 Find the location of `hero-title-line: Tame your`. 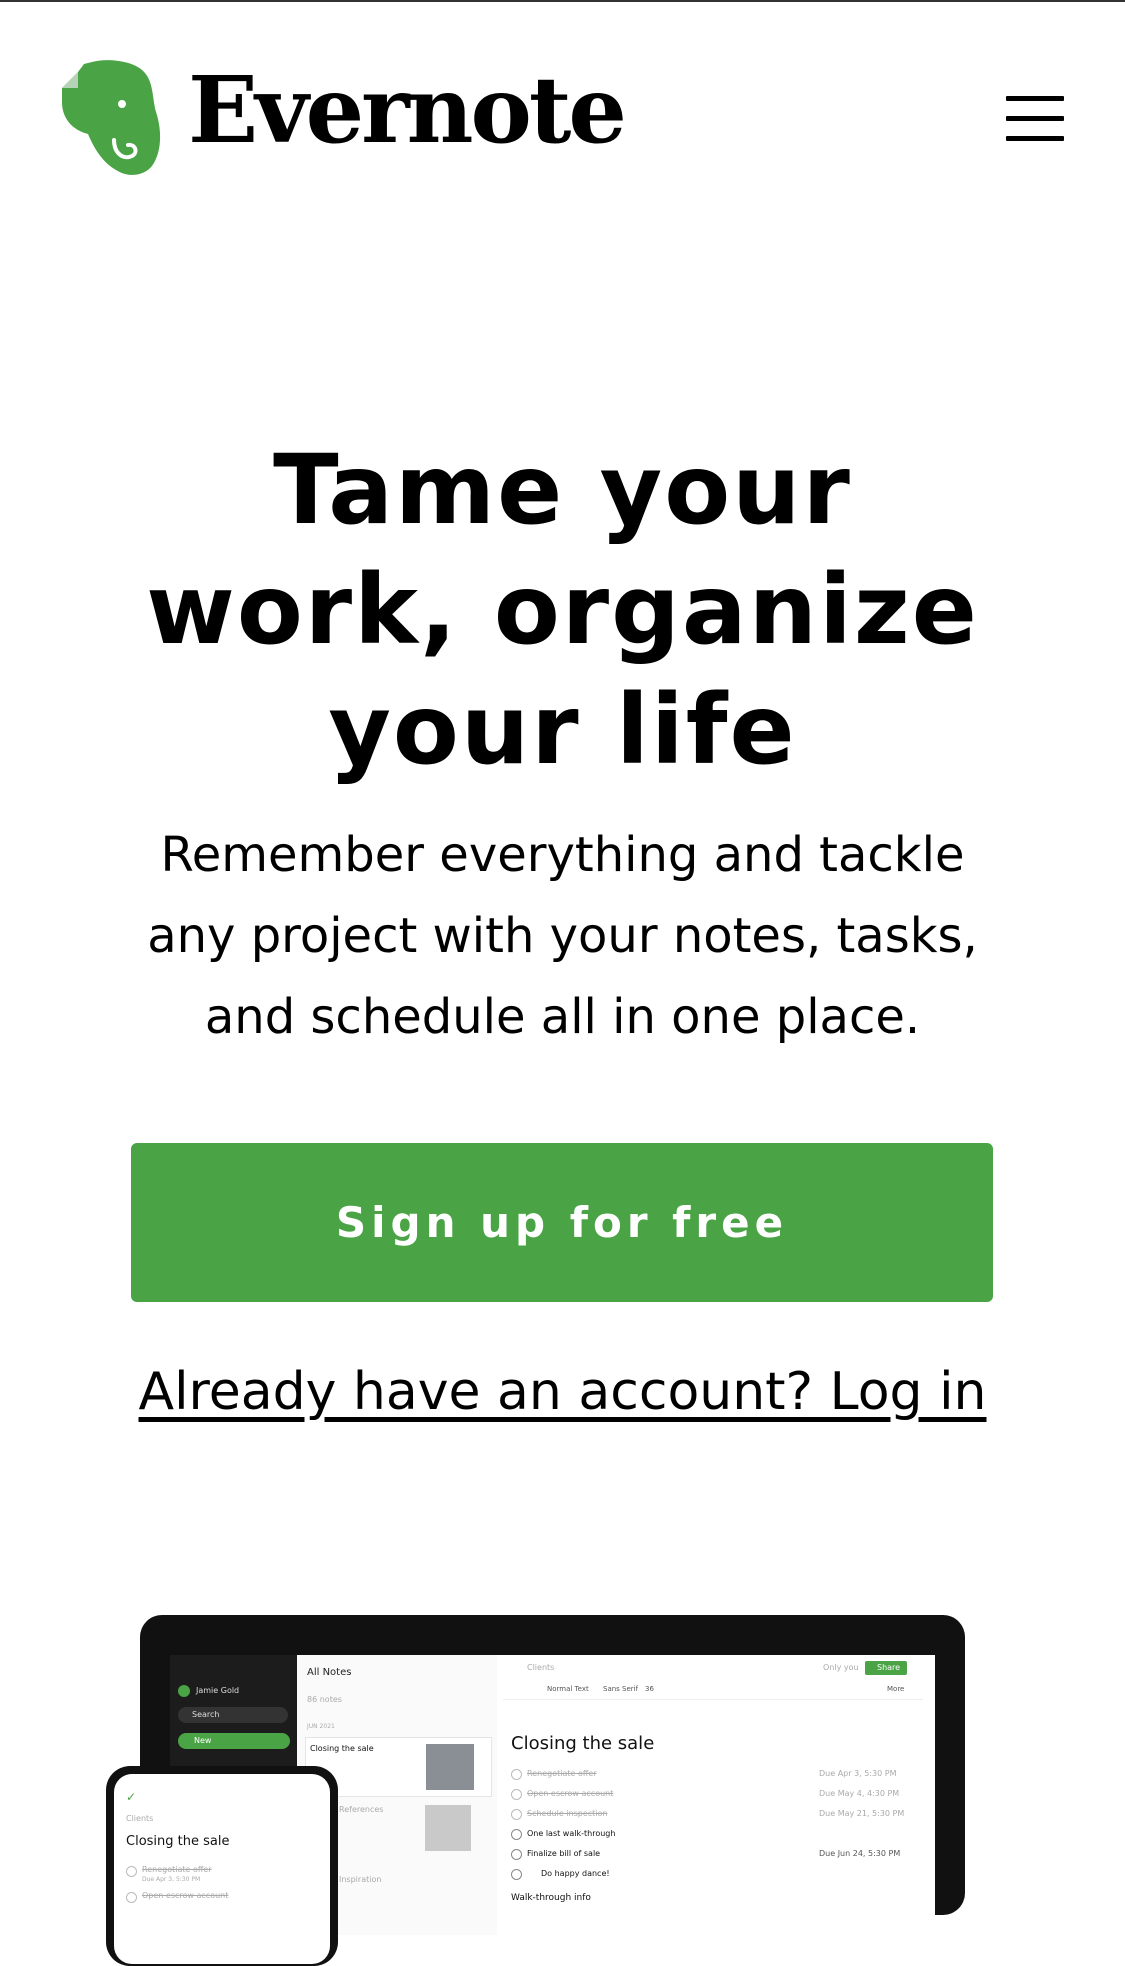

hero-title-line: Tame your is located at coordinates (562, 490).